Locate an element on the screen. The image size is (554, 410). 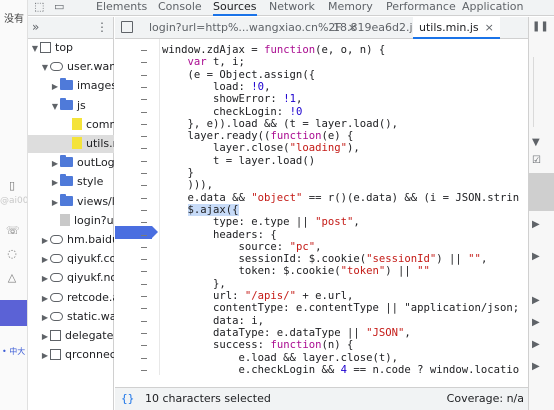
pretty-print-icon: {} is located at coordinates (127, 399).